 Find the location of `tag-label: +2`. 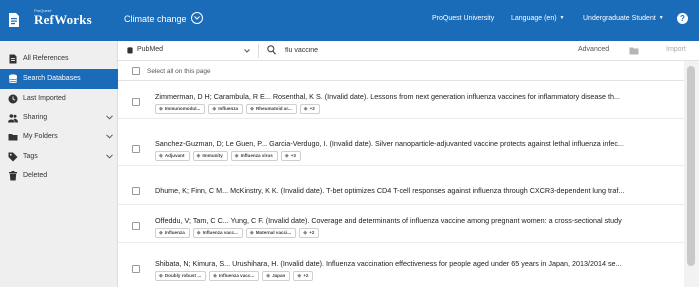

tag-label: +2 is located at coordinates (312, 232).